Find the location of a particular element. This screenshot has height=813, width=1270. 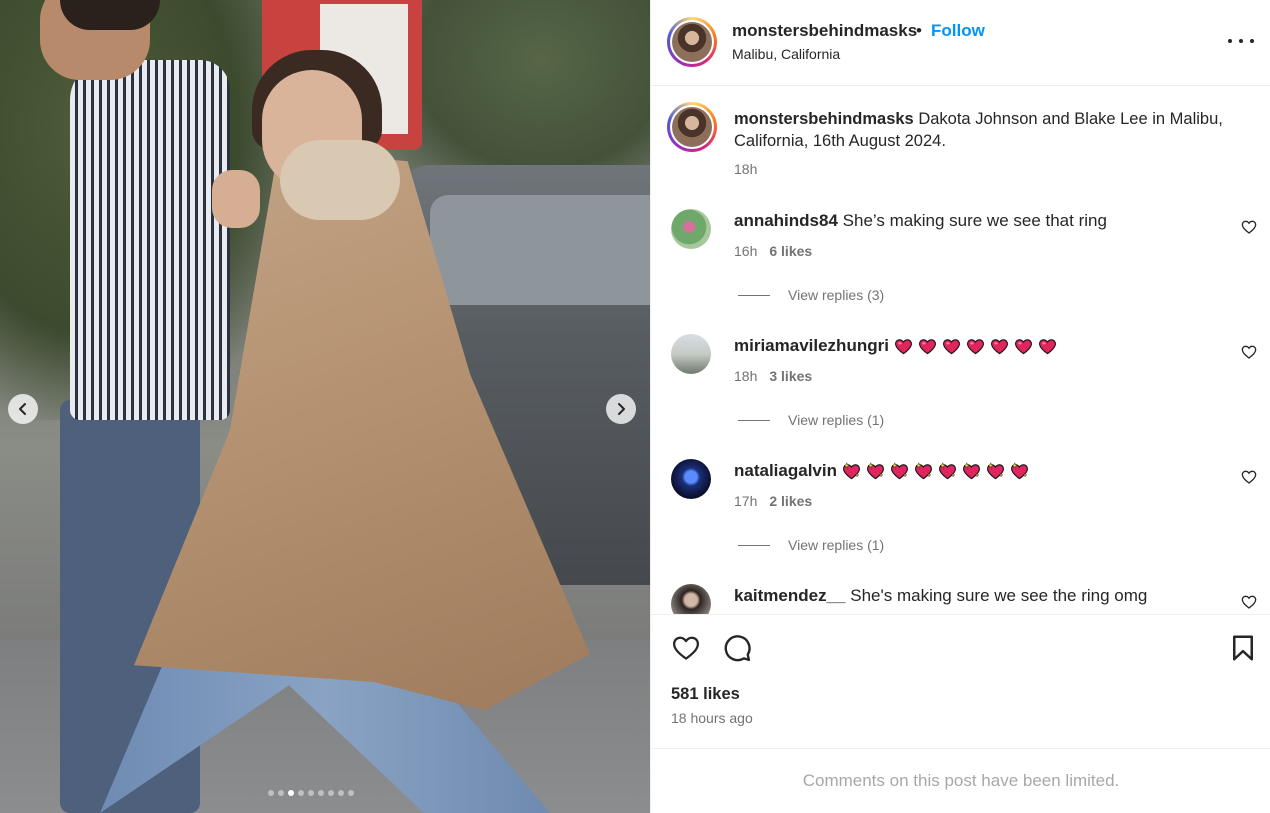

follow-button: Follow is located at coordinates (958, 31).